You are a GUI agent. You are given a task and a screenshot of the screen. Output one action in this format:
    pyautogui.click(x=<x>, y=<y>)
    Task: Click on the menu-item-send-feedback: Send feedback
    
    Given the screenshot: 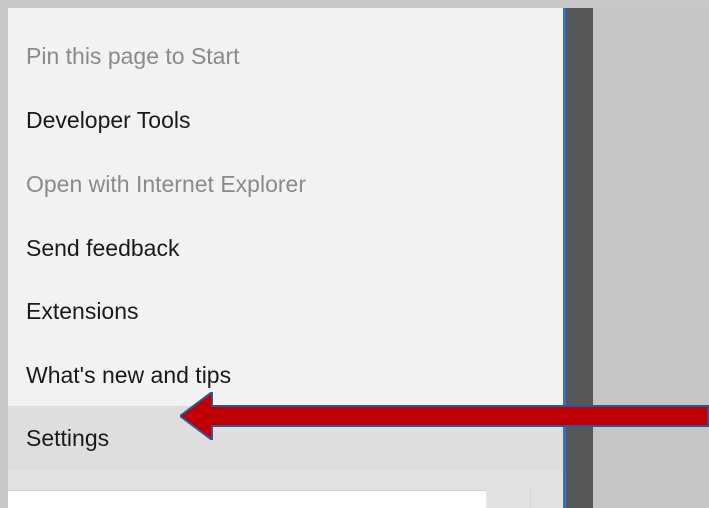 What is the action you would take?
    pyautogui.click(x=285, y=248)
    